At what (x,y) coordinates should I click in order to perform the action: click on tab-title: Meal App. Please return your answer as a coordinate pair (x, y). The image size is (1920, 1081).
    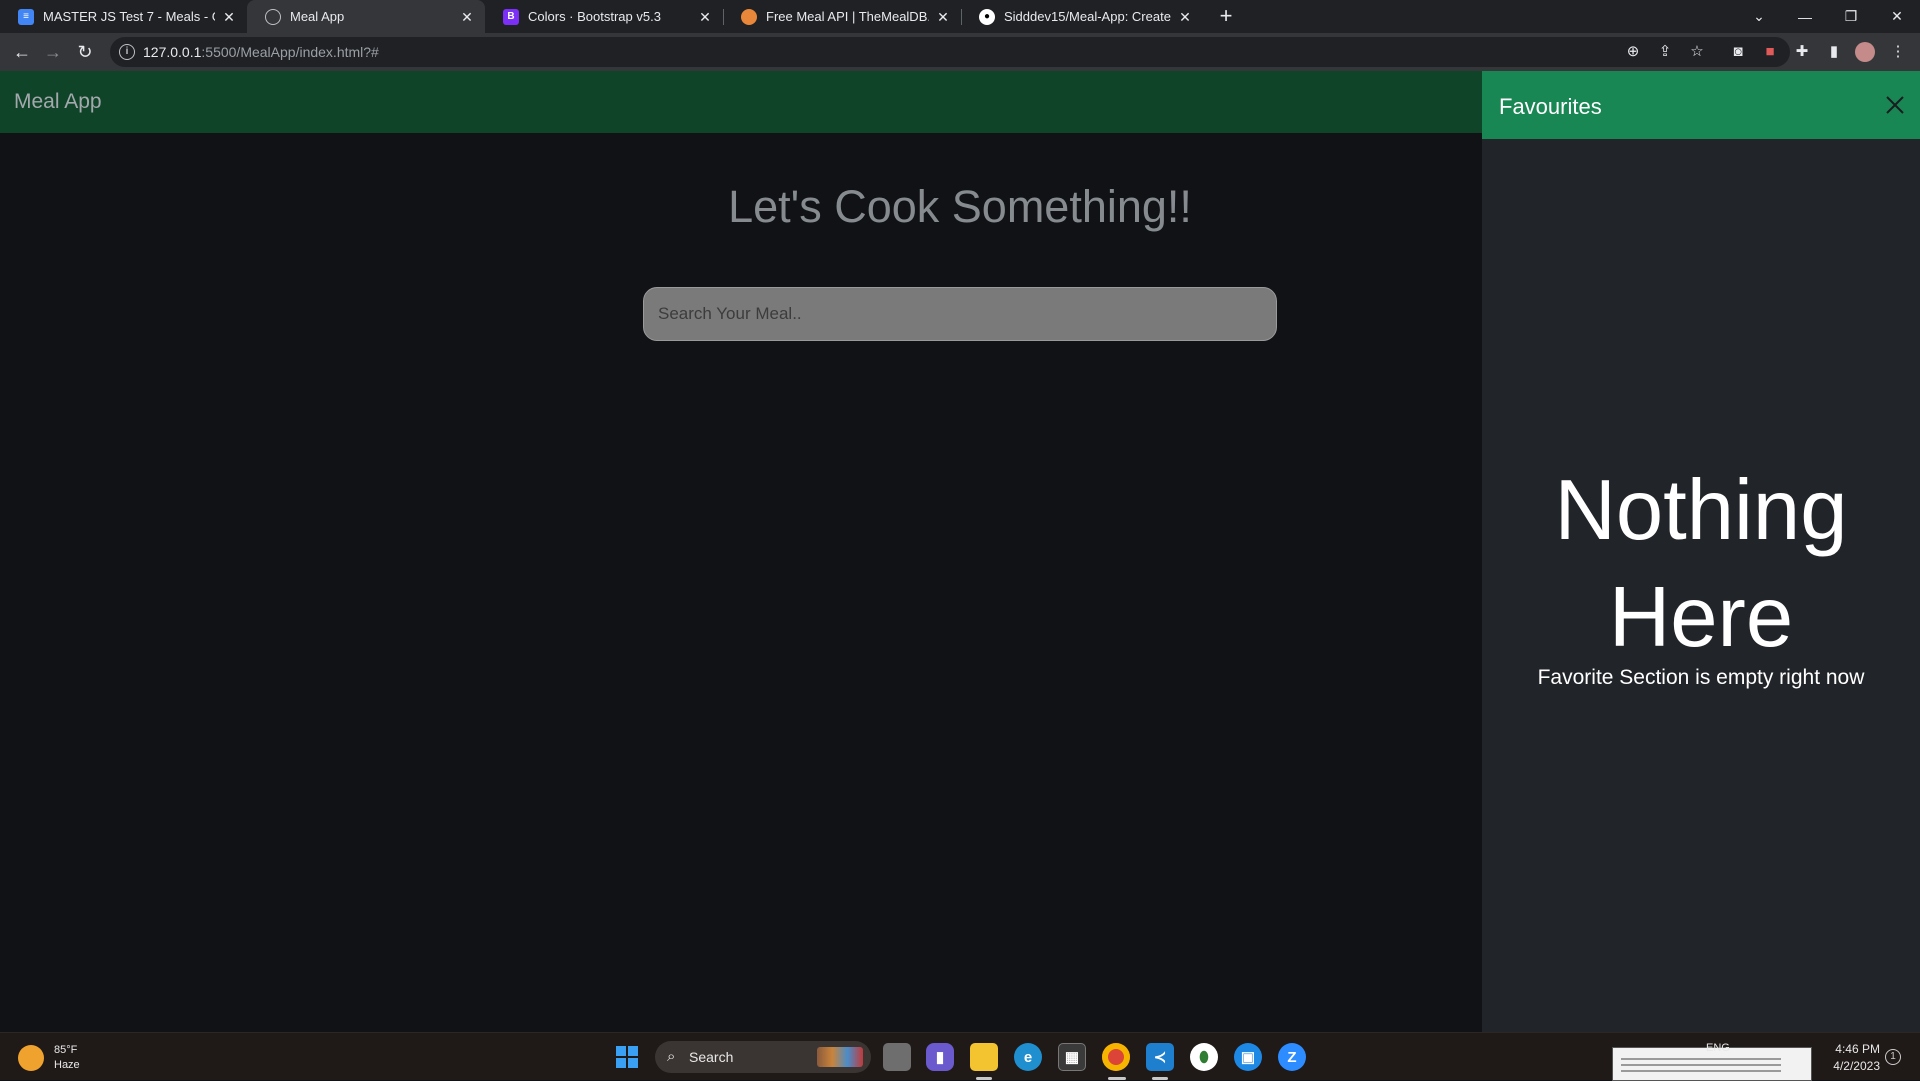
    Looking at the image, I should click on (317, 16).